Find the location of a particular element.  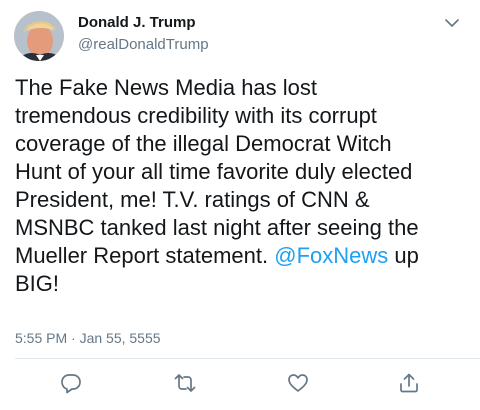

share-icon is located at coordinates (409, 383).